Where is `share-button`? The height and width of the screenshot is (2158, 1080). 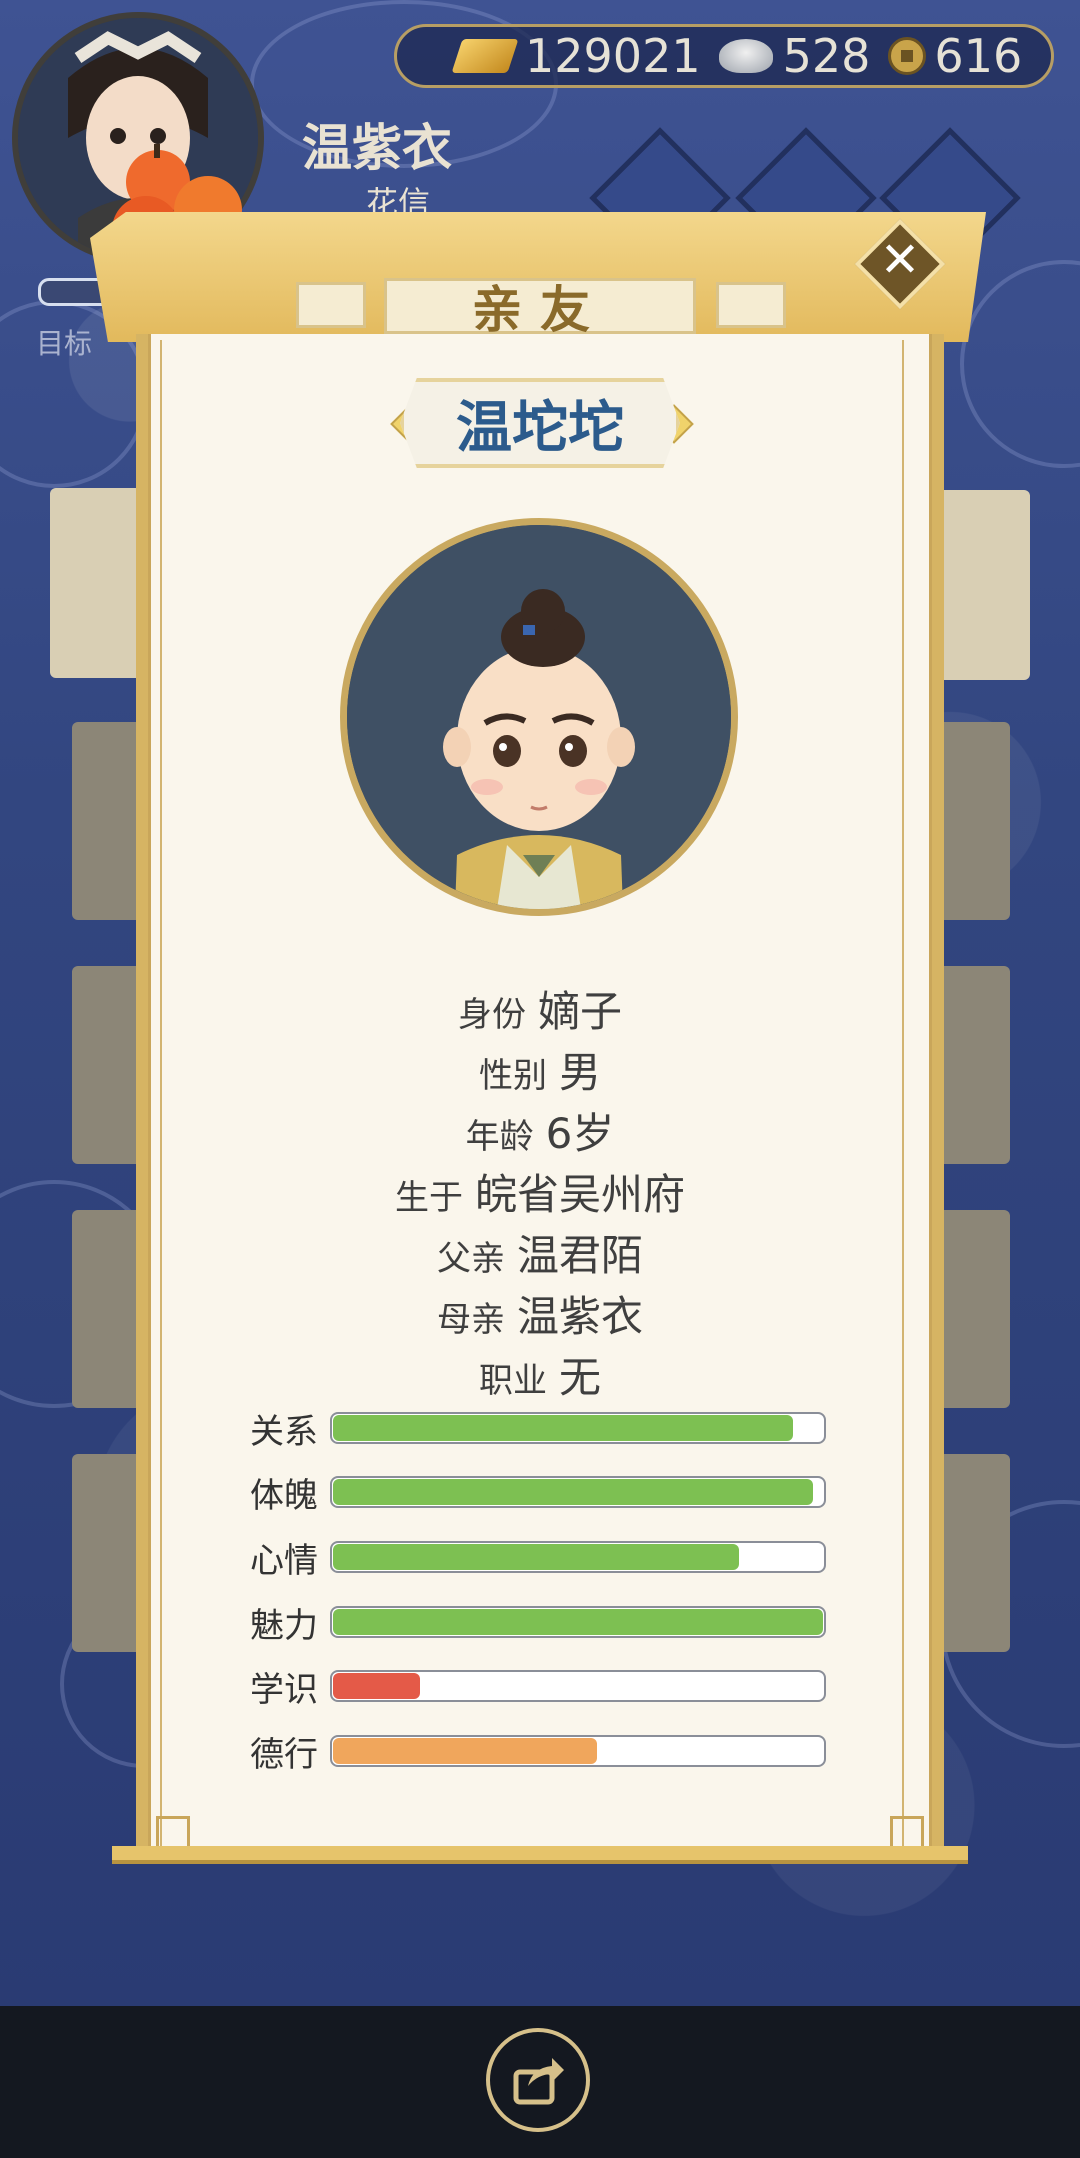 share-button is located at coordinates (538, 2080).